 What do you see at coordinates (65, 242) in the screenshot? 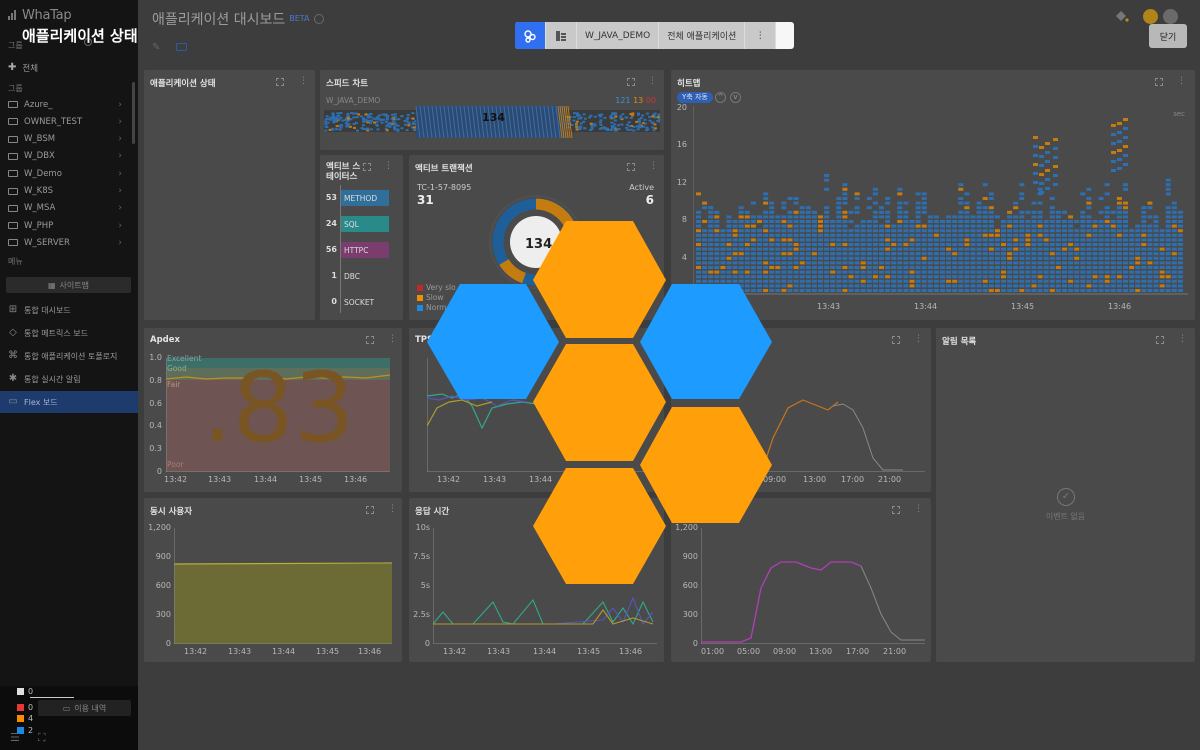
I see `sidebar-group-item: W_SERVER ›` at bounding box center [65, 242].